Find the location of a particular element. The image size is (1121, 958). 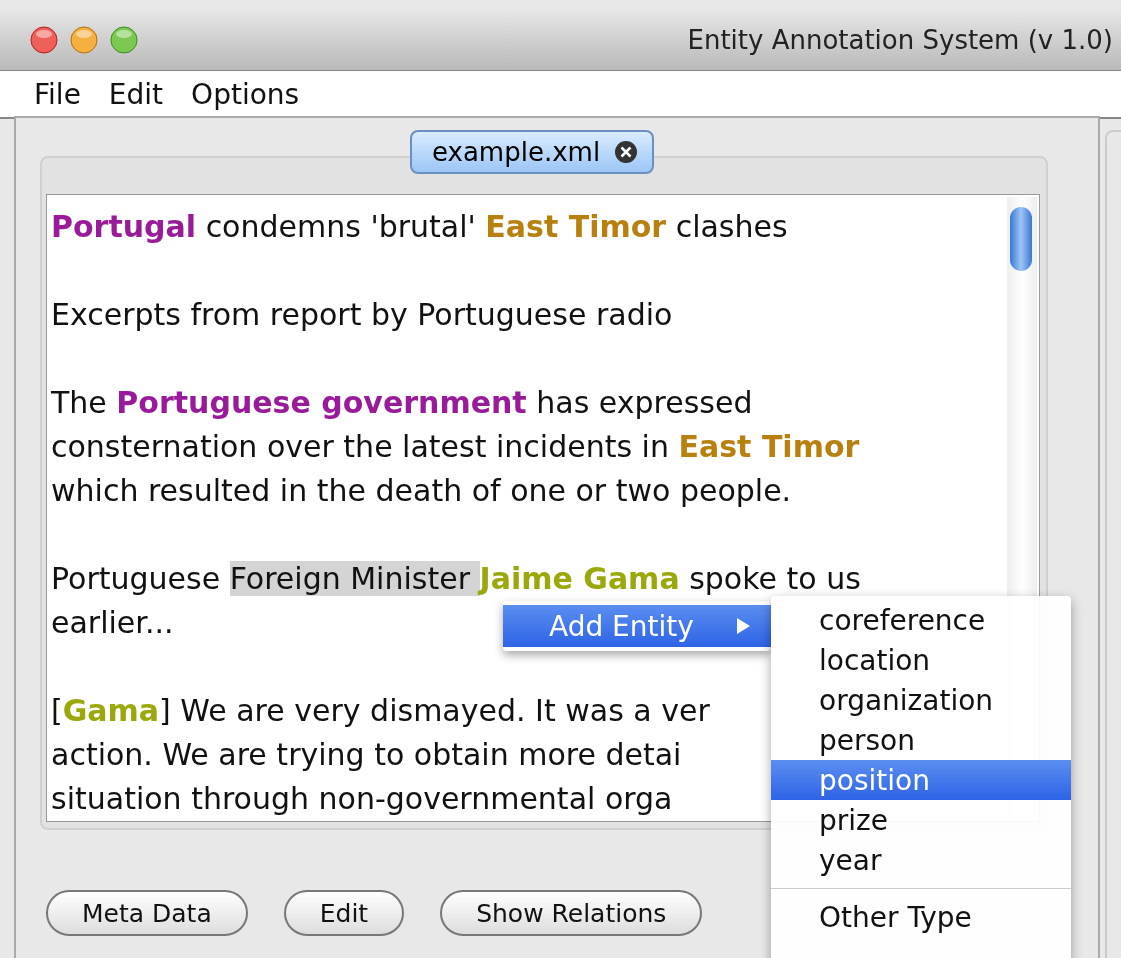

menu-item: coreference is located at coordinates (921, 620).